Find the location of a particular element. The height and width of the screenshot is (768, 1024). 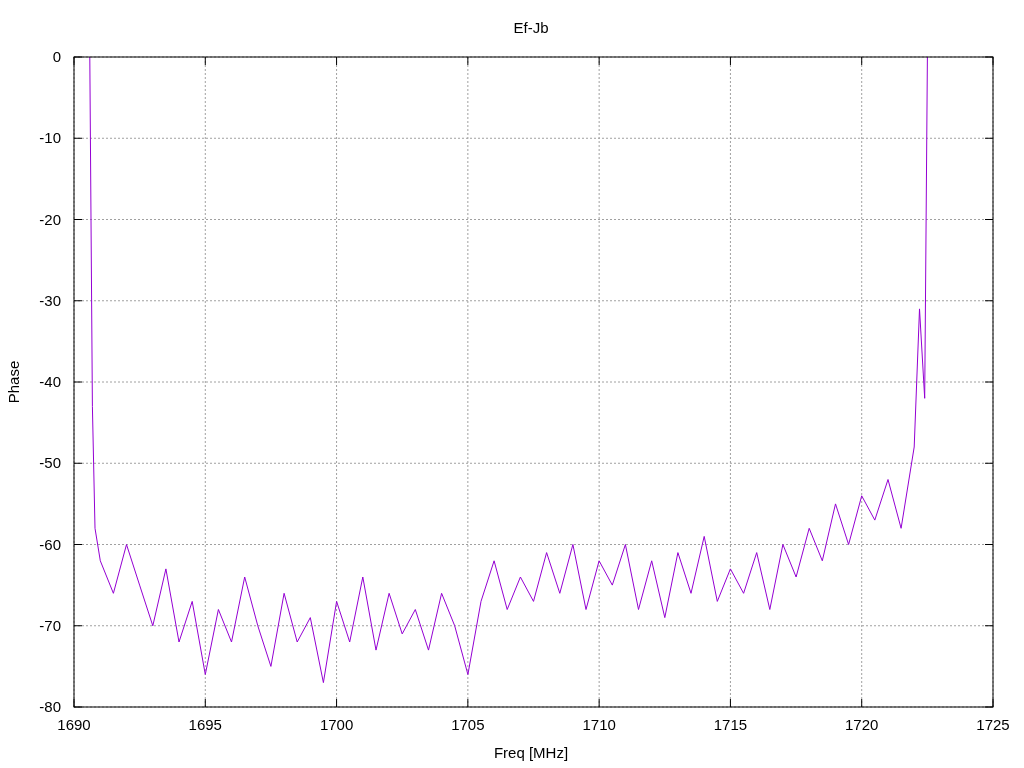

y-tick-label: -40 is located at coordinates (50, 381).